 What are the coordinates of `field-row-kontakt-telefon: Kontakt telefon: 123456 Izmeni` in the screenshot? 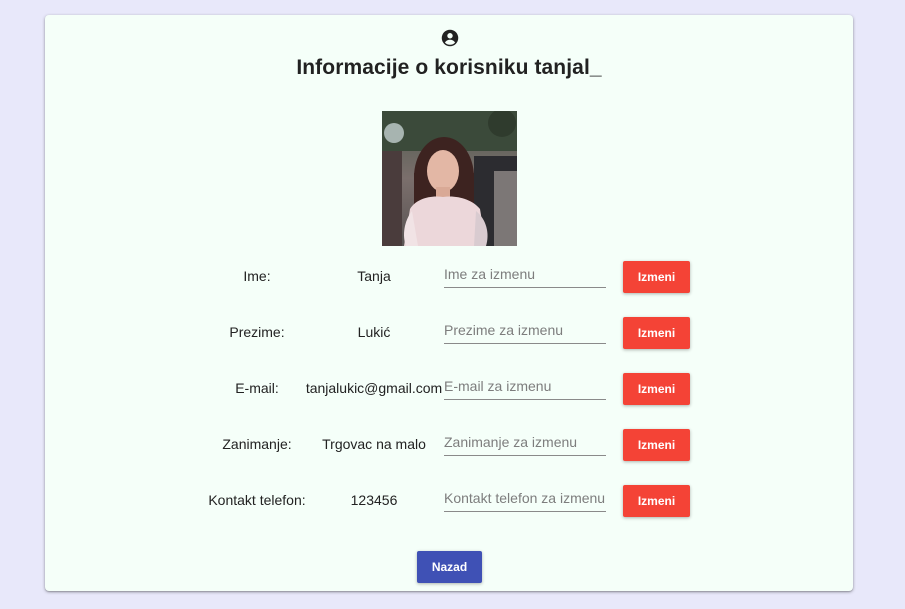 It's located at (452, 501).